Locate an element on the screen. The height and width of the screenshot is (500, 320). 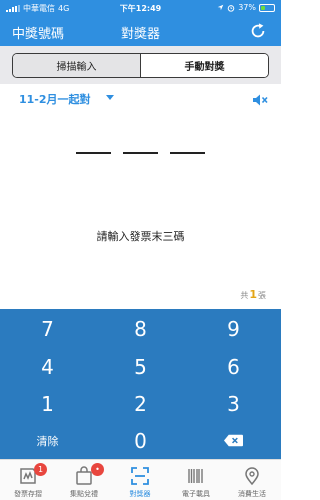
digit-slots is located at coordinates (140, 154).